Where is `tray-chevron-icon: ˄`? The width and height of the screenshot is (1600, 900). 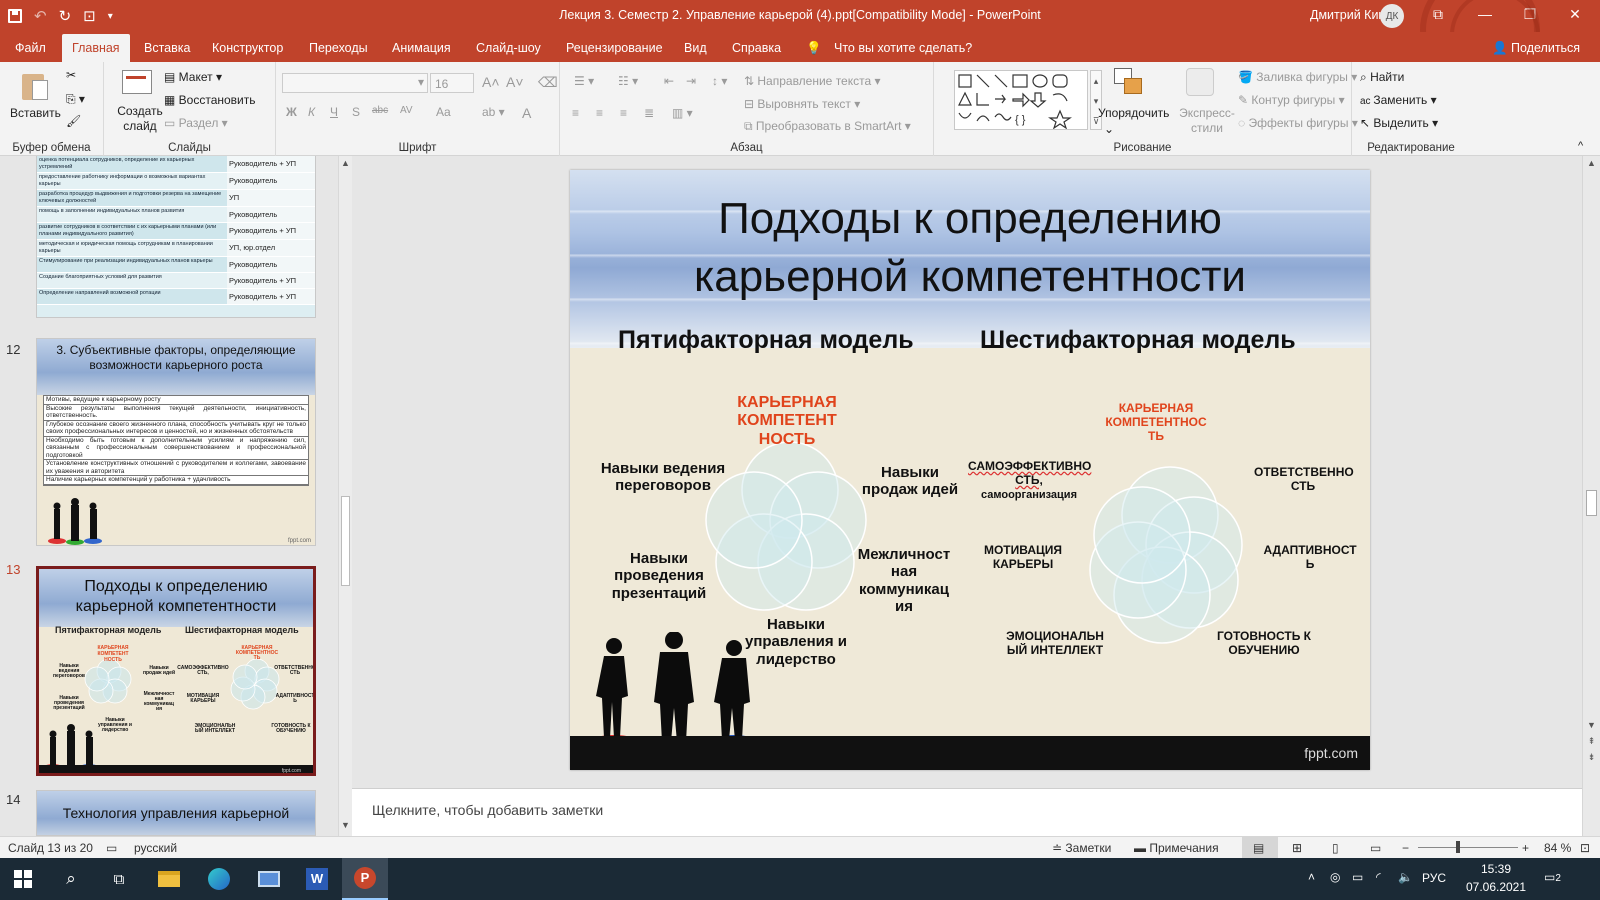
tray-chevron-icon: ˄ is located at coordinates (1311, 877).